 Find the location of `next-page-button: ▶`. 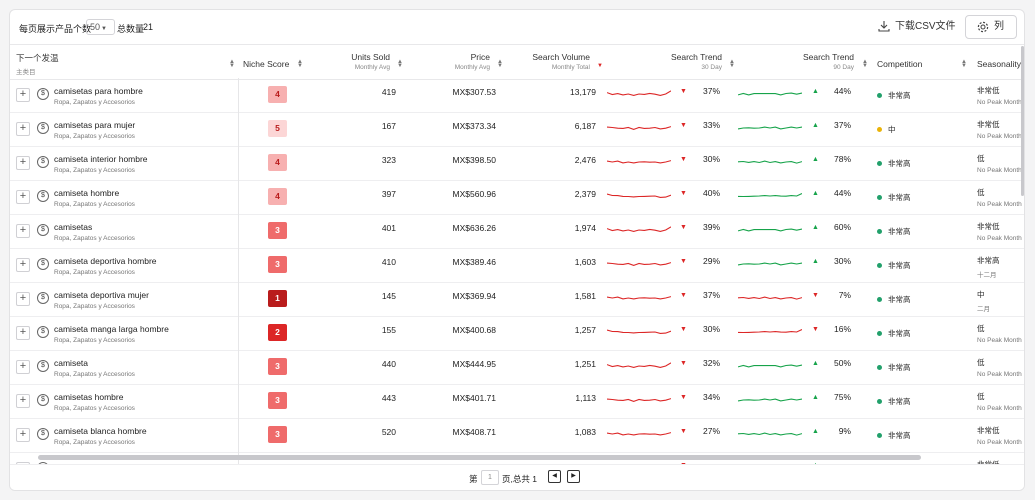

next-page-button: ▶ is located at coordinates (573, 476).